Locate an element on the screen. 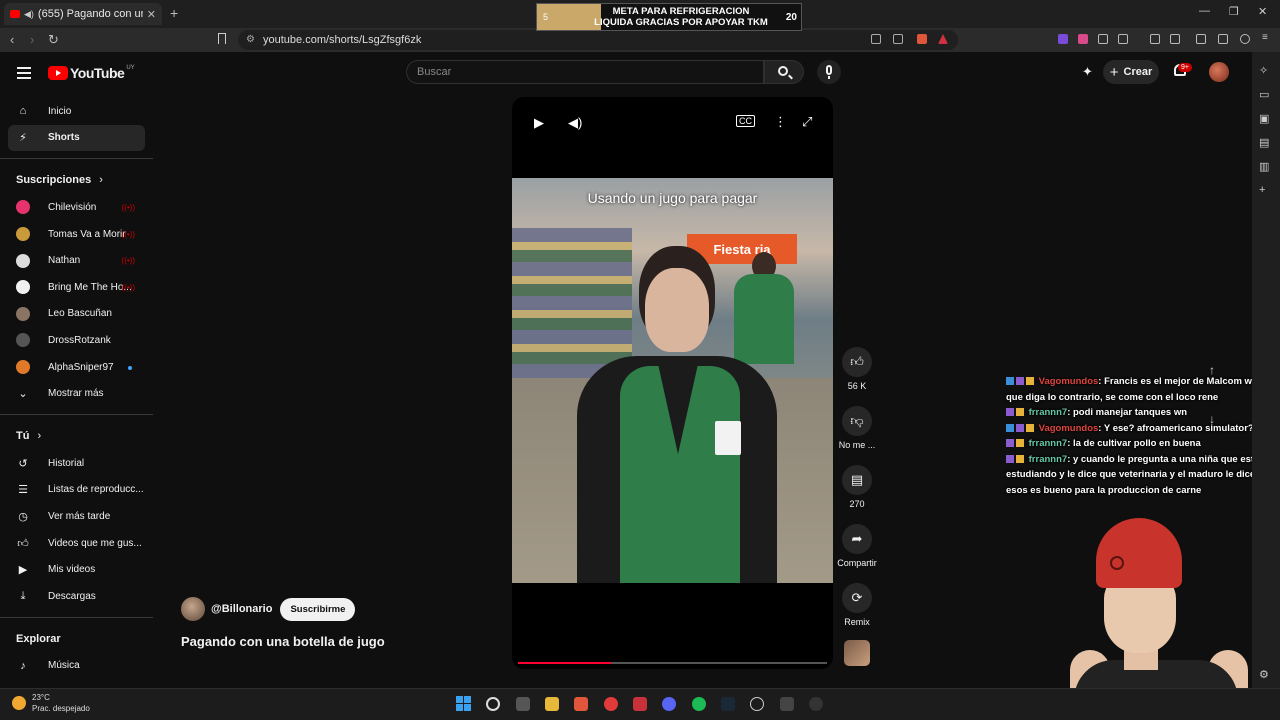 This screenshot has height=720, width=1280. sidebar-item-subscription: Bring Me The Ho... ((•)) is located at coordinates (76, 287).